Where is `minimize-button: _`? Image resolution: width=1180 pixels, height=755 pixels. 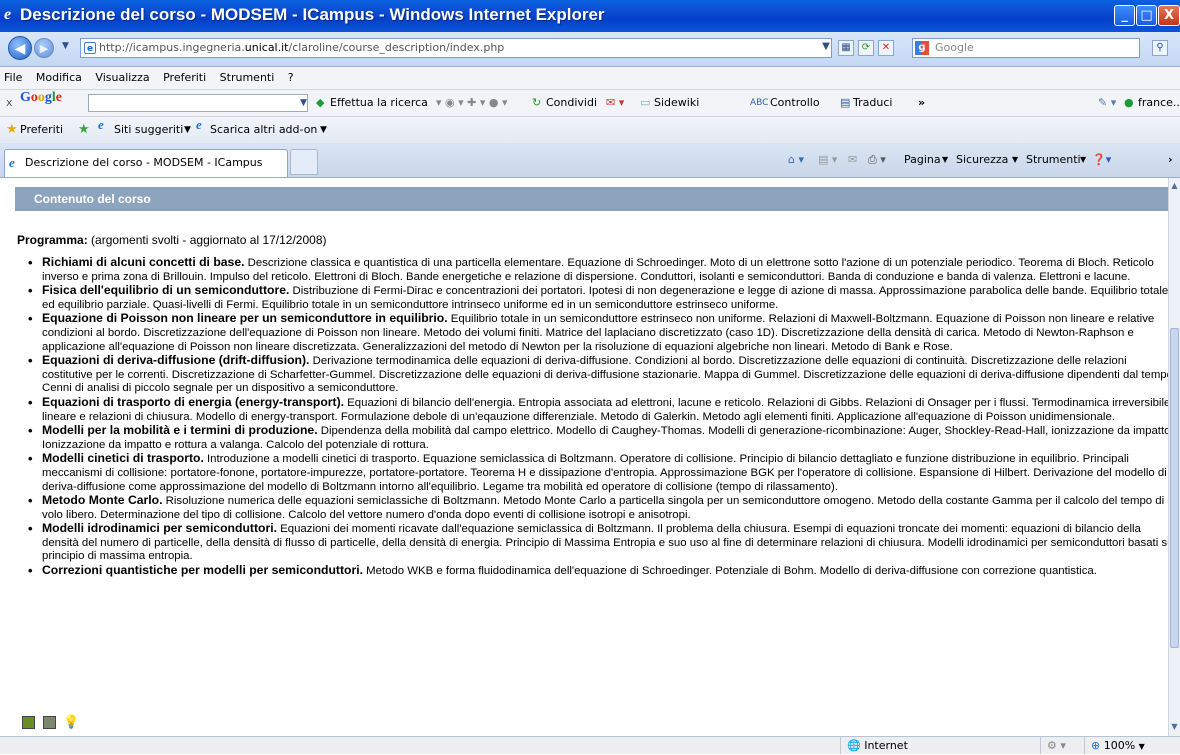 minimize-button: _ is located at coordinates (1124, 15).